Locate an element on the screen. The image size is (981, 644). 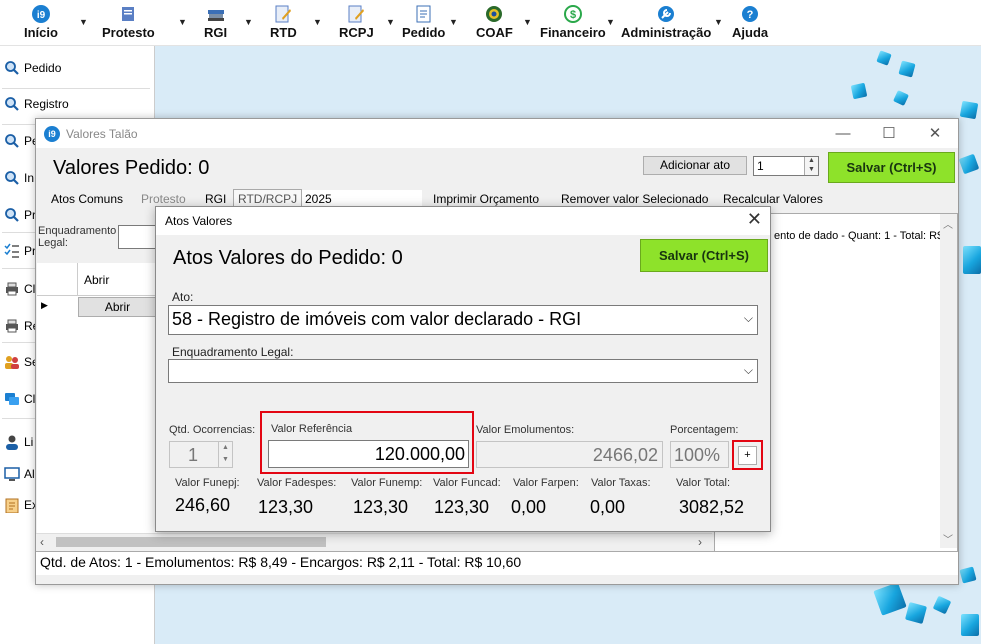
sidenav-item: In is located at coordinates (19, 178).